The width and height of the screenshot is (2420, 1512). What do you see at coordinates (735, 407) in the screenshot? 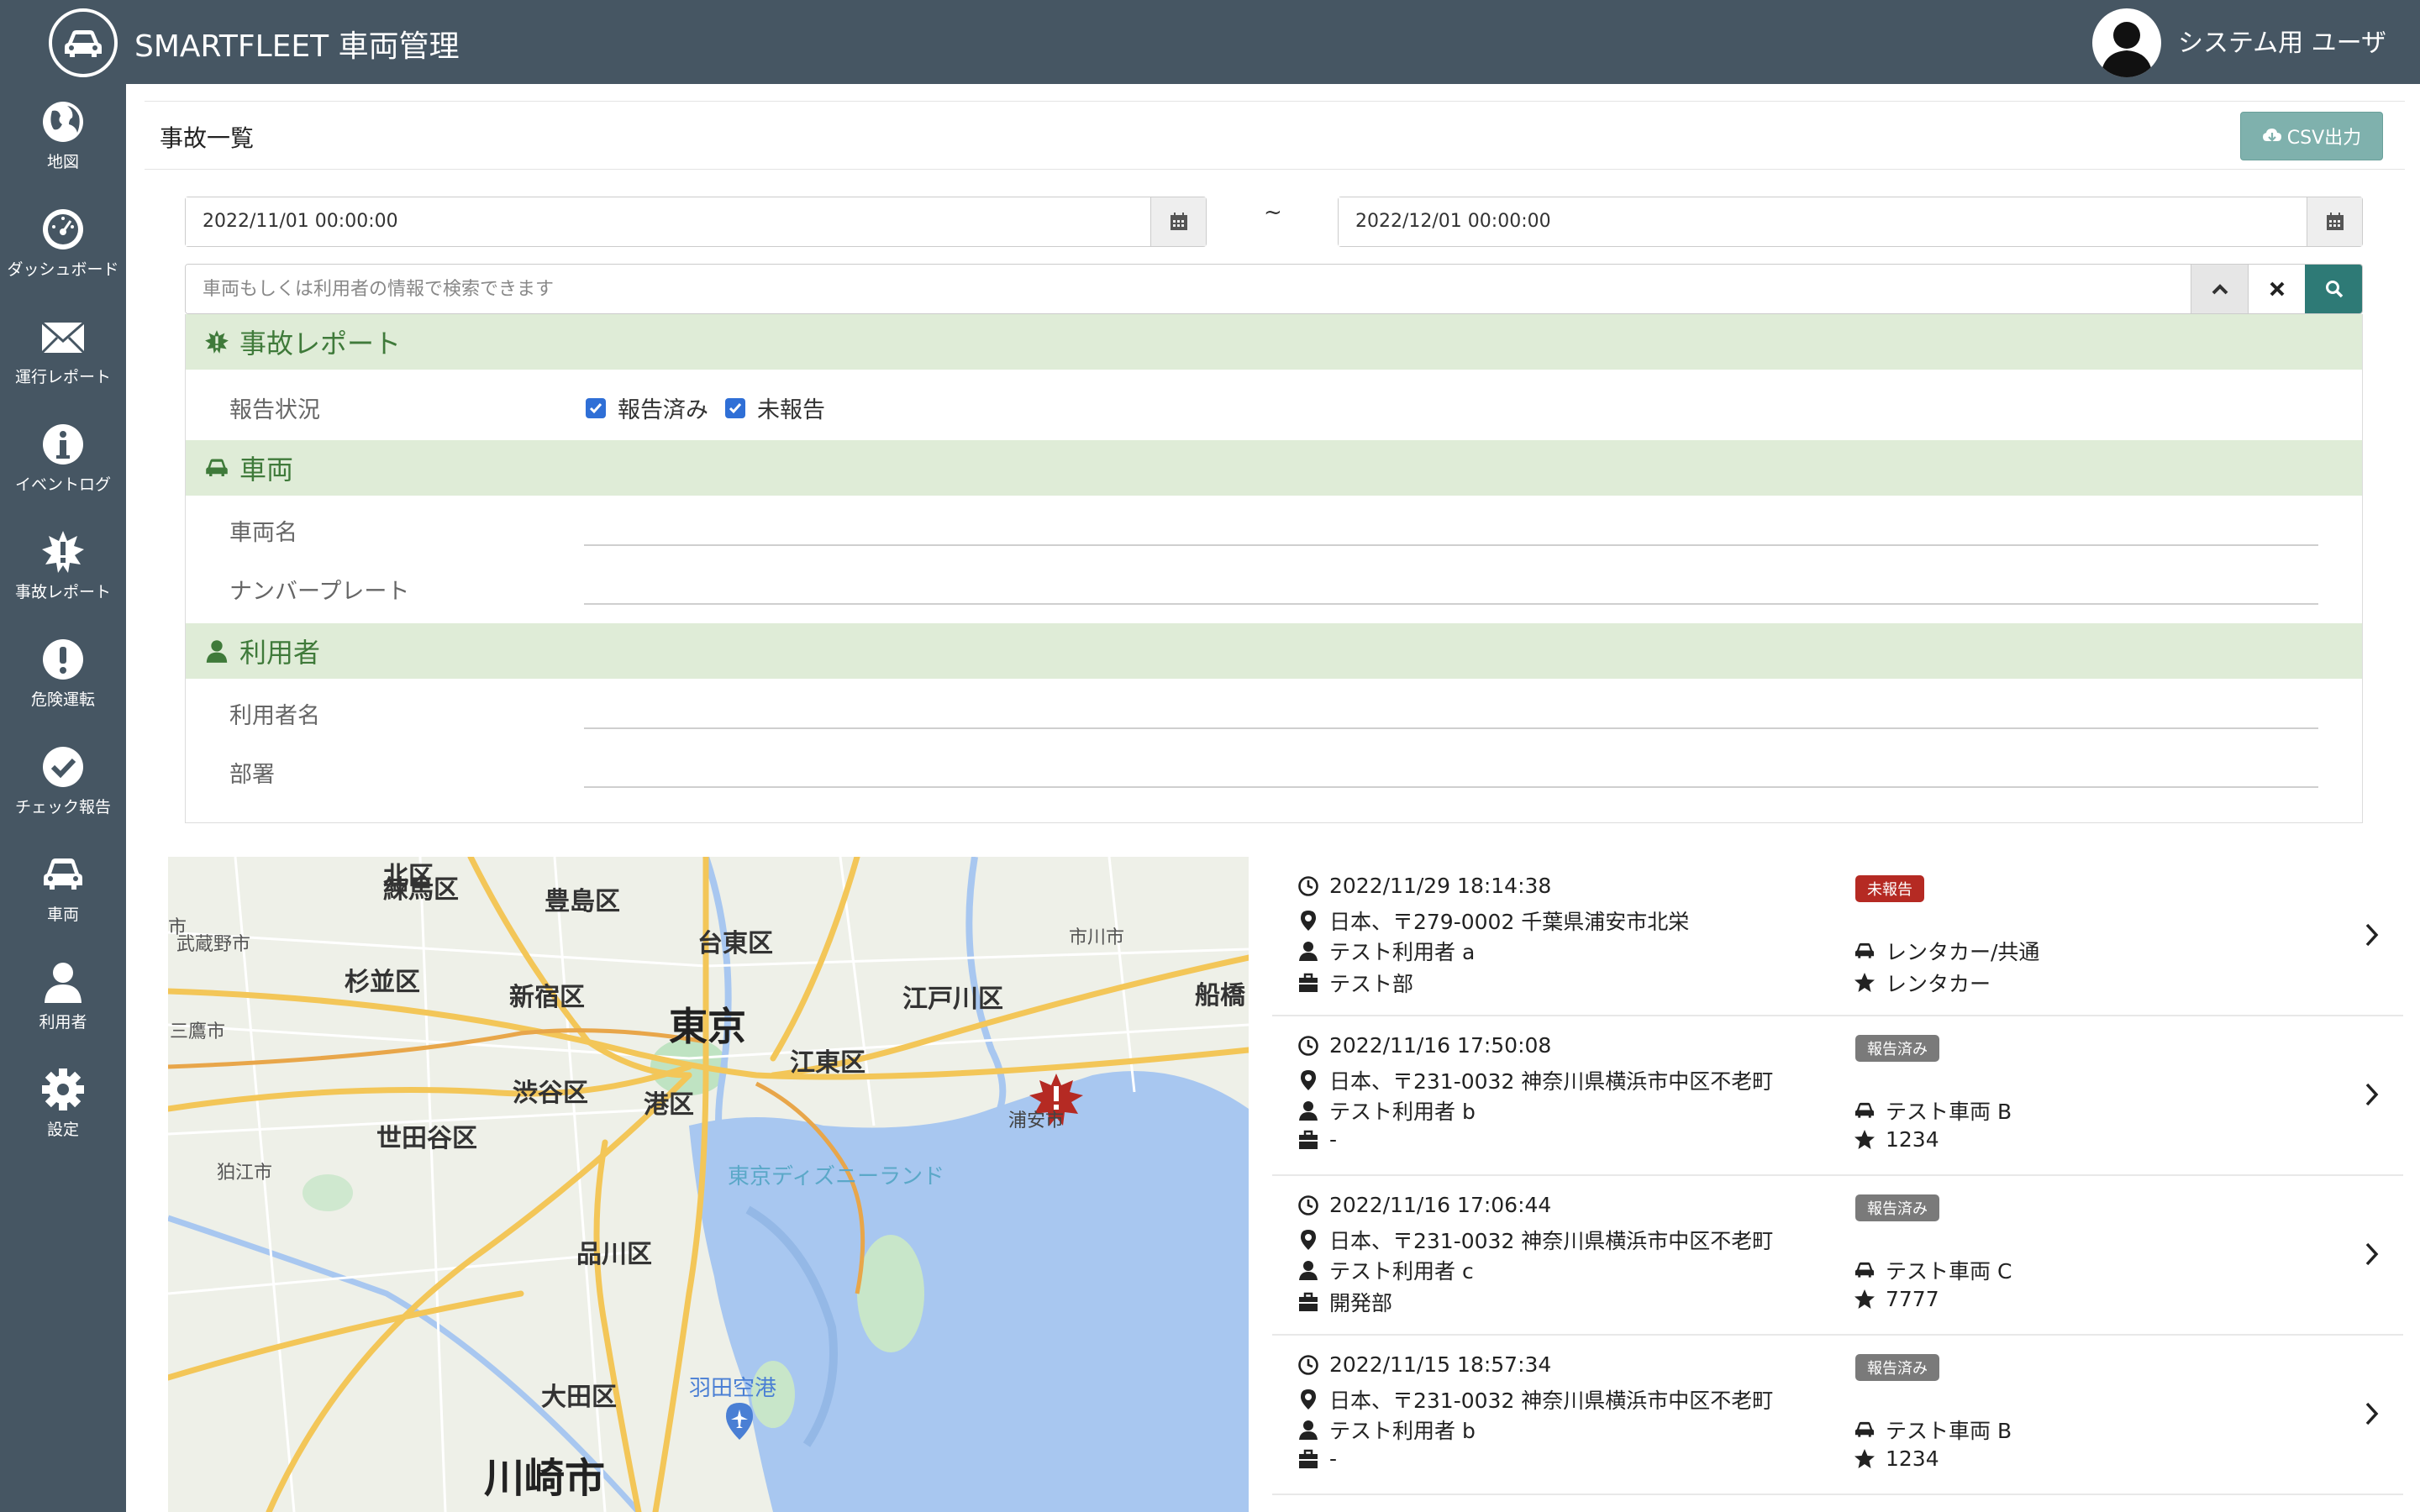
I see `unreported-checkbox` at bounding box center [735, 407].